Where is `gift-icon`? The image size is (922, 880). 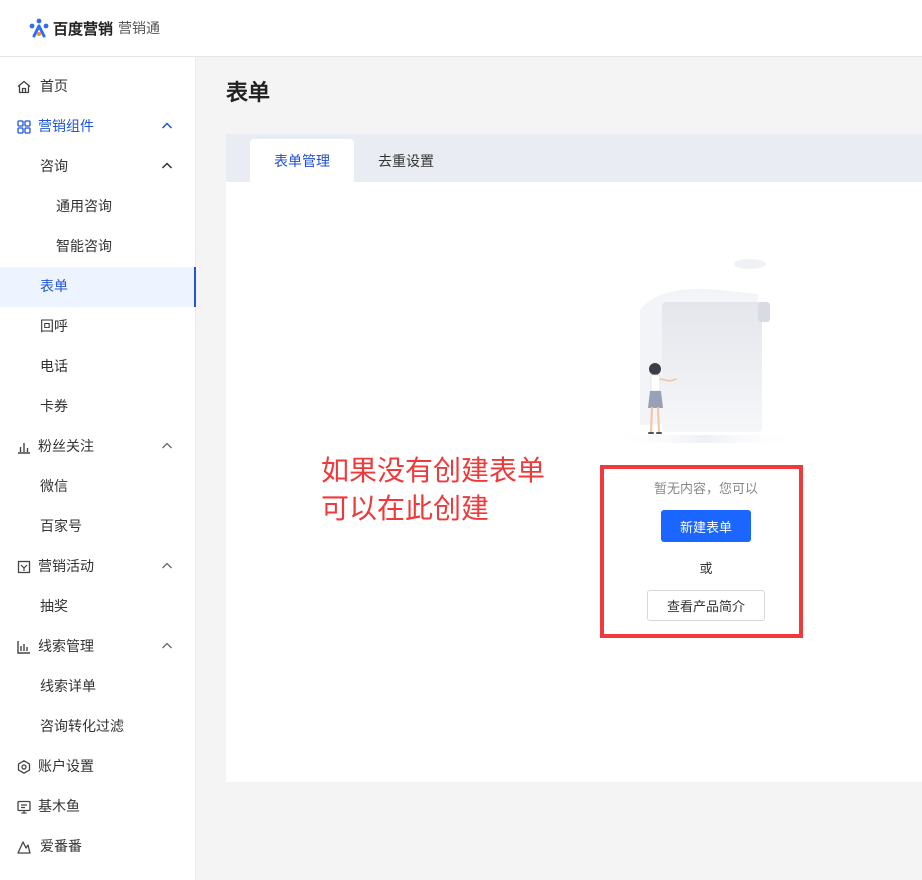
gift-icon is located at coordinates (24, 567).